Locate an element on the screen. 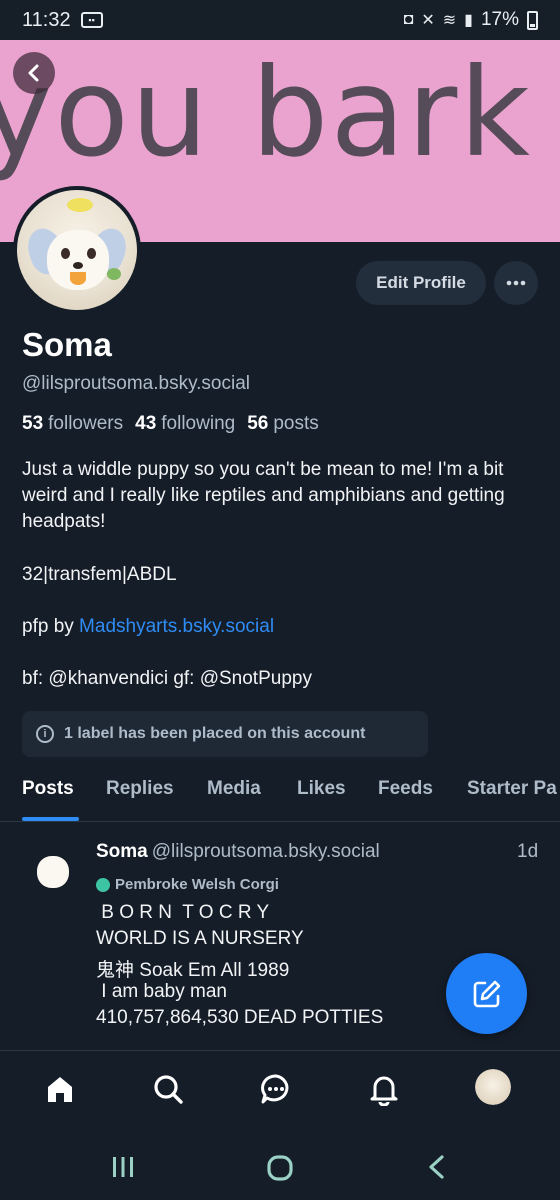 The height and width of the screenshot is (1200, 560). profile-handle: @lilsproutsoma.bsky.social is located at coordinates (136, 383).